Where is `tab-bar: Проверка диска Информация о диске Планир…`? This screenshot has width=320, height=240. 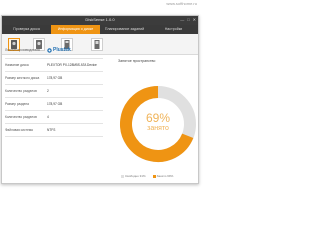
tab-bar: Проверка диска Информация о диске Планир… is located at coordinates (100, 29).